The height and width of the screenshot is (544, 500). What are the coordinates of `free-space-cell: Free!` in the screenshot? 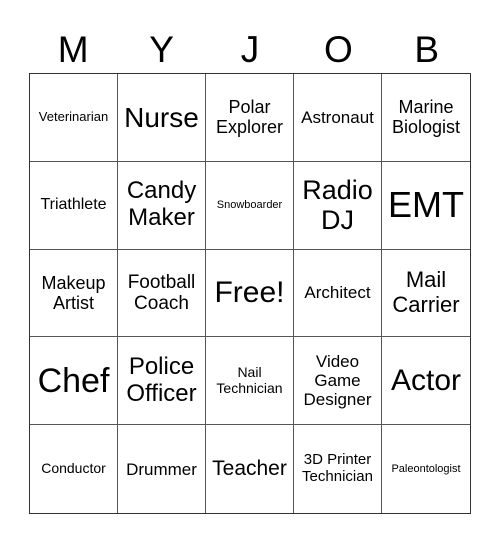 It's located at (250, 293).